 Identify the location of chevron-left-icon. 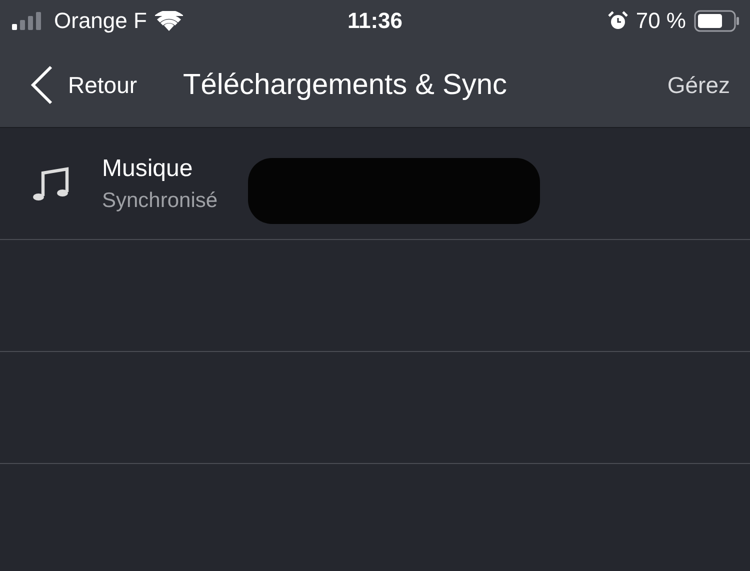
(42, 85).